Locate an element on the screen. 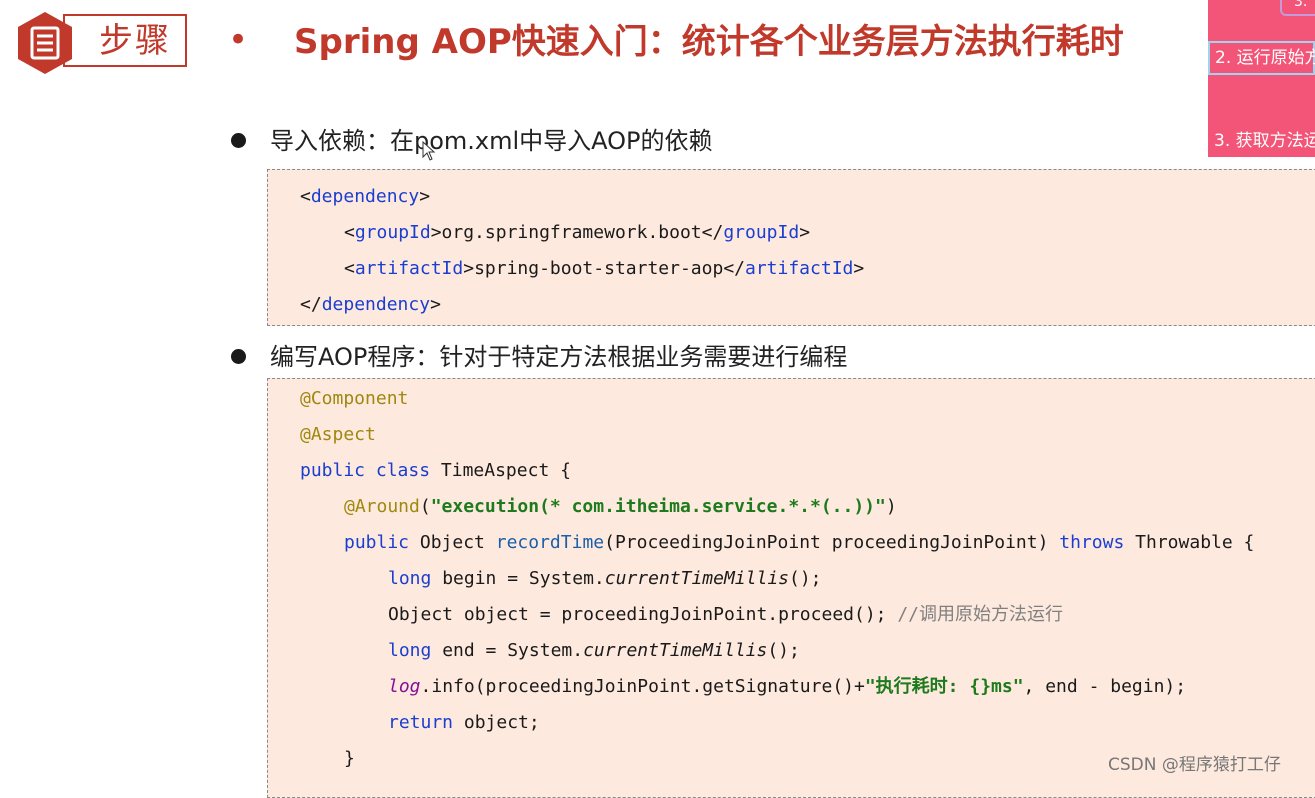 The width and height of the screenshot is (1315, 798). mouse-cursor-icon is located at coordinates (429, 151).